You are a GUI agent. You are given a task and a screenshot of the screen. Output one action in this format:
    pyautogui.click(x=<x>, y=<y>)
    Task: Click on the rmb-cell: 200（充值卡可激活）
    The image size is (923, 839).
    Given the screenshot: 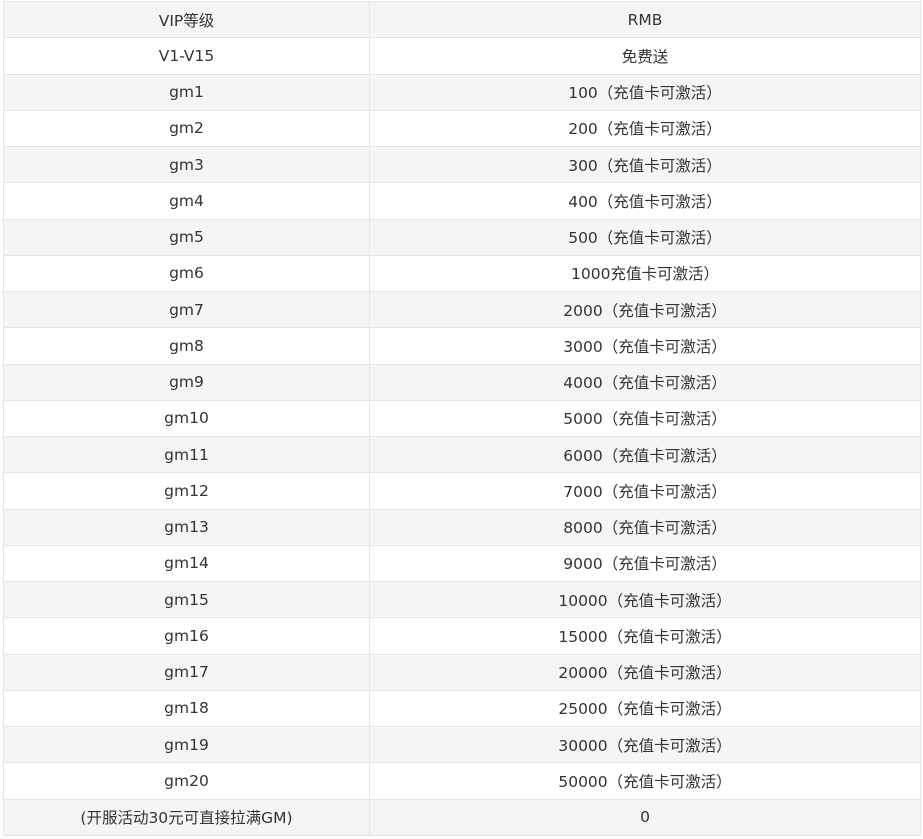 What is the action you would take?
    pyautogui.click(x=645, y=128)
    